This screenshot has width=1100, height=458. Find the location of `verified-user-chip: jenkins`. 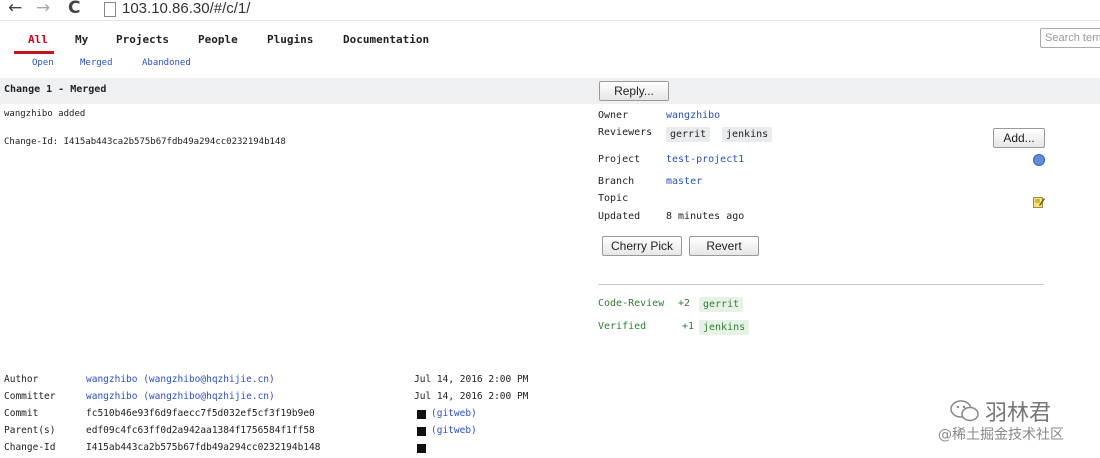

verified-user-chip: jenkins is located at coordinates (724, 327).